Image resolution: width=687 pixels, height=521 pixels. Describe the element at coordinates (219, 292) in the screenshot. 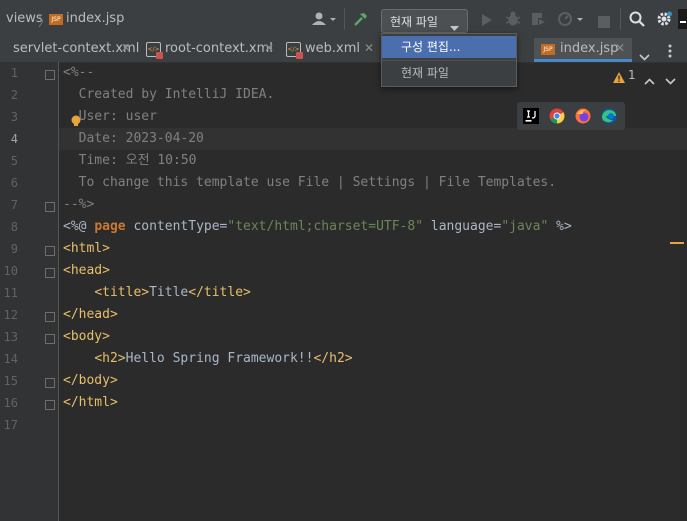

I see `html-tag: </title>` at that location.